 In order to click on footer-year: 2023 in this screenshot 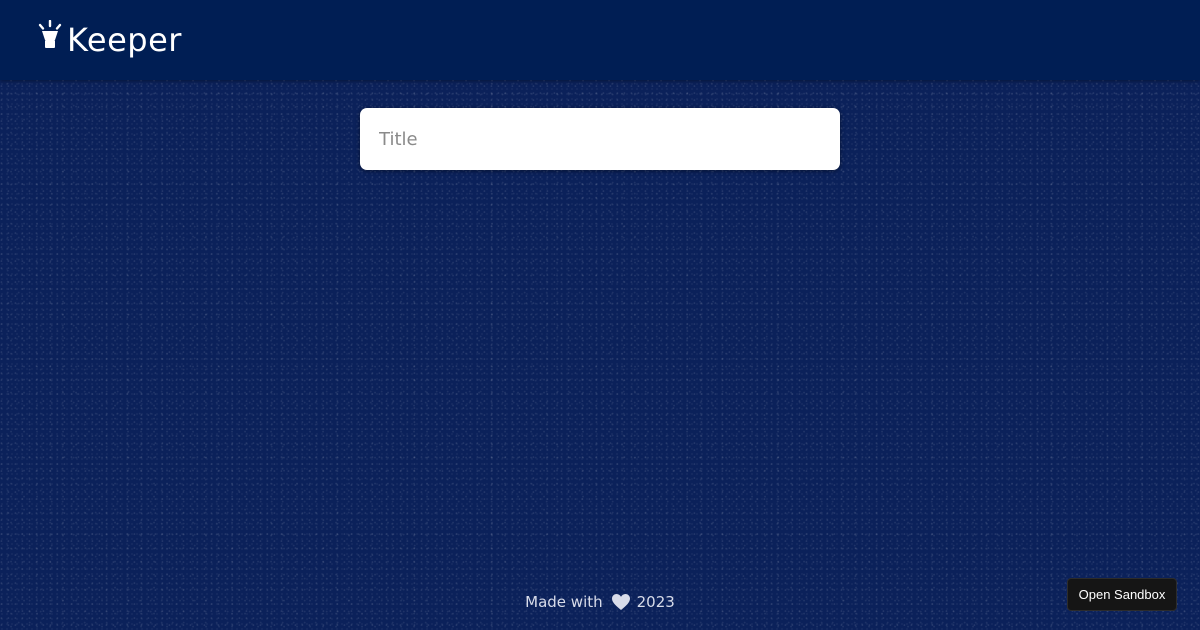, I will do `click(655, 602)`.